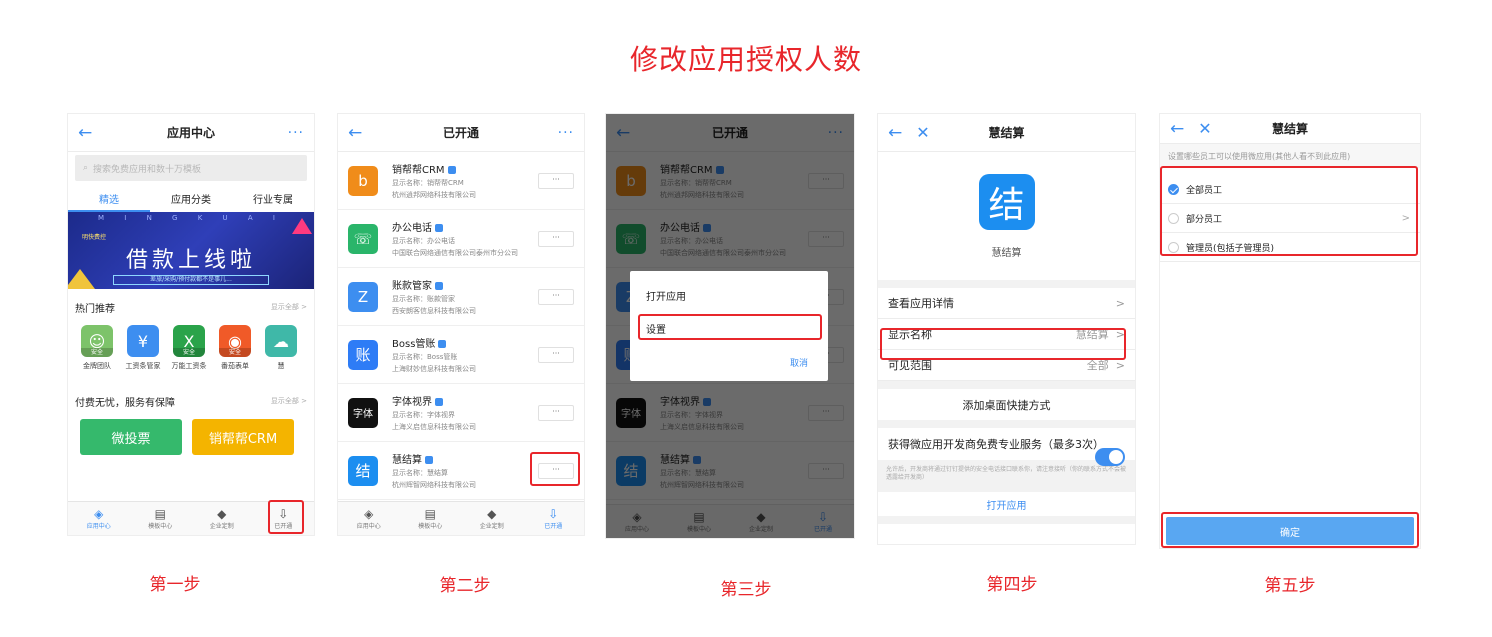 This screenshot has width=1492, height=637. I want to click on app-row: b销帮帮CRM显示名称：销帮帮CRM杭州逍邦网络科技有限公司···, so click(461, 181).